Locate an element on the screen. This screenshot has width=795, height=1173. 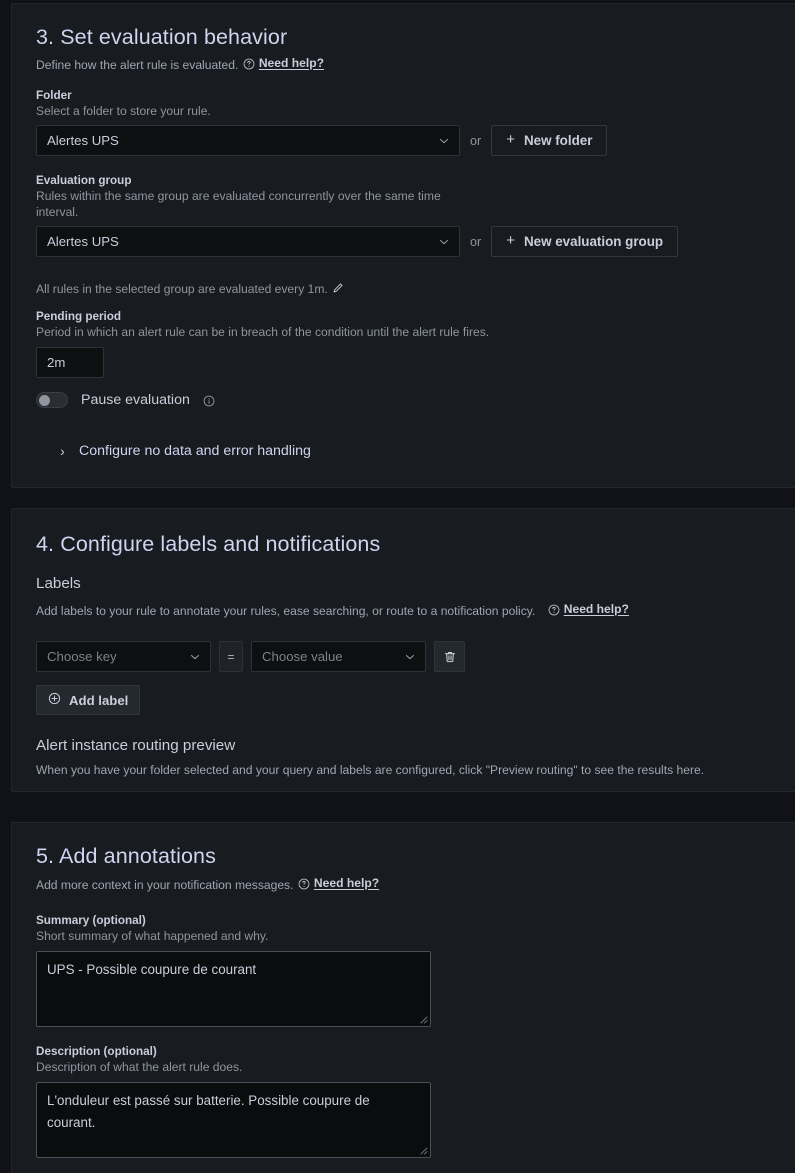
new-folder-button: + New folder is located at coordinates (549, 140).